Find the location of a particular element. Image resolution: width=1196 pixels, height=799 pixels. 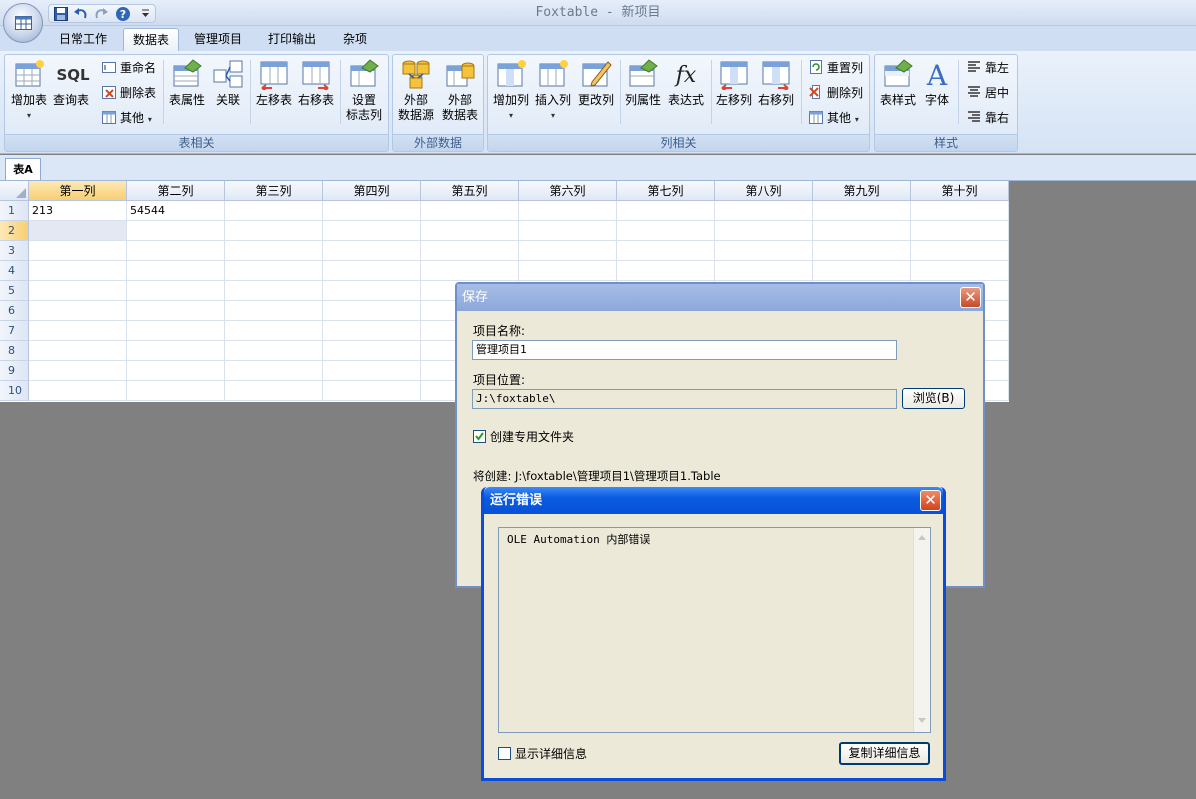

delete-table-button: 删除表 is located at coordinates (128, 93).